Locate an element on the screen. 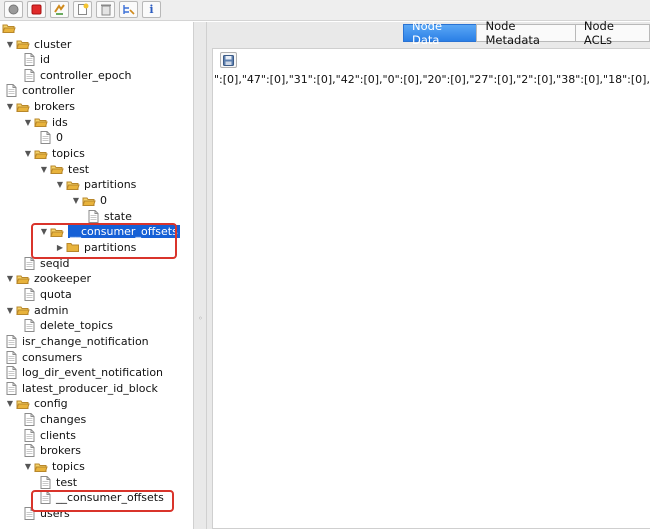 The height and width of the screenshot is (529, 650). tree-node-label: changes is located at coordinates (63, 419).